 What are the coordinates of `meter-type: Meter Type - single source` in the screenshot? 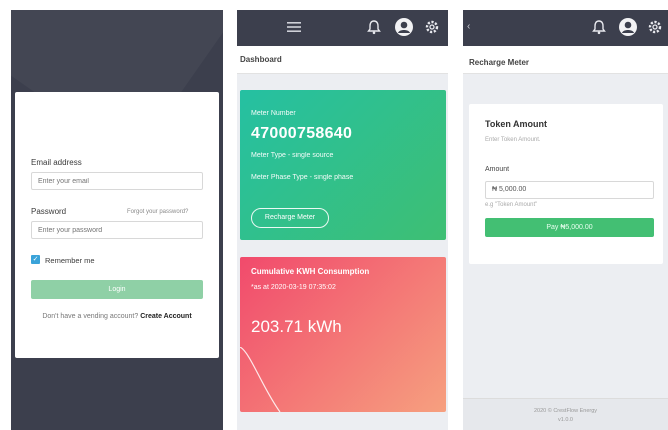 It's located at (292, 155).